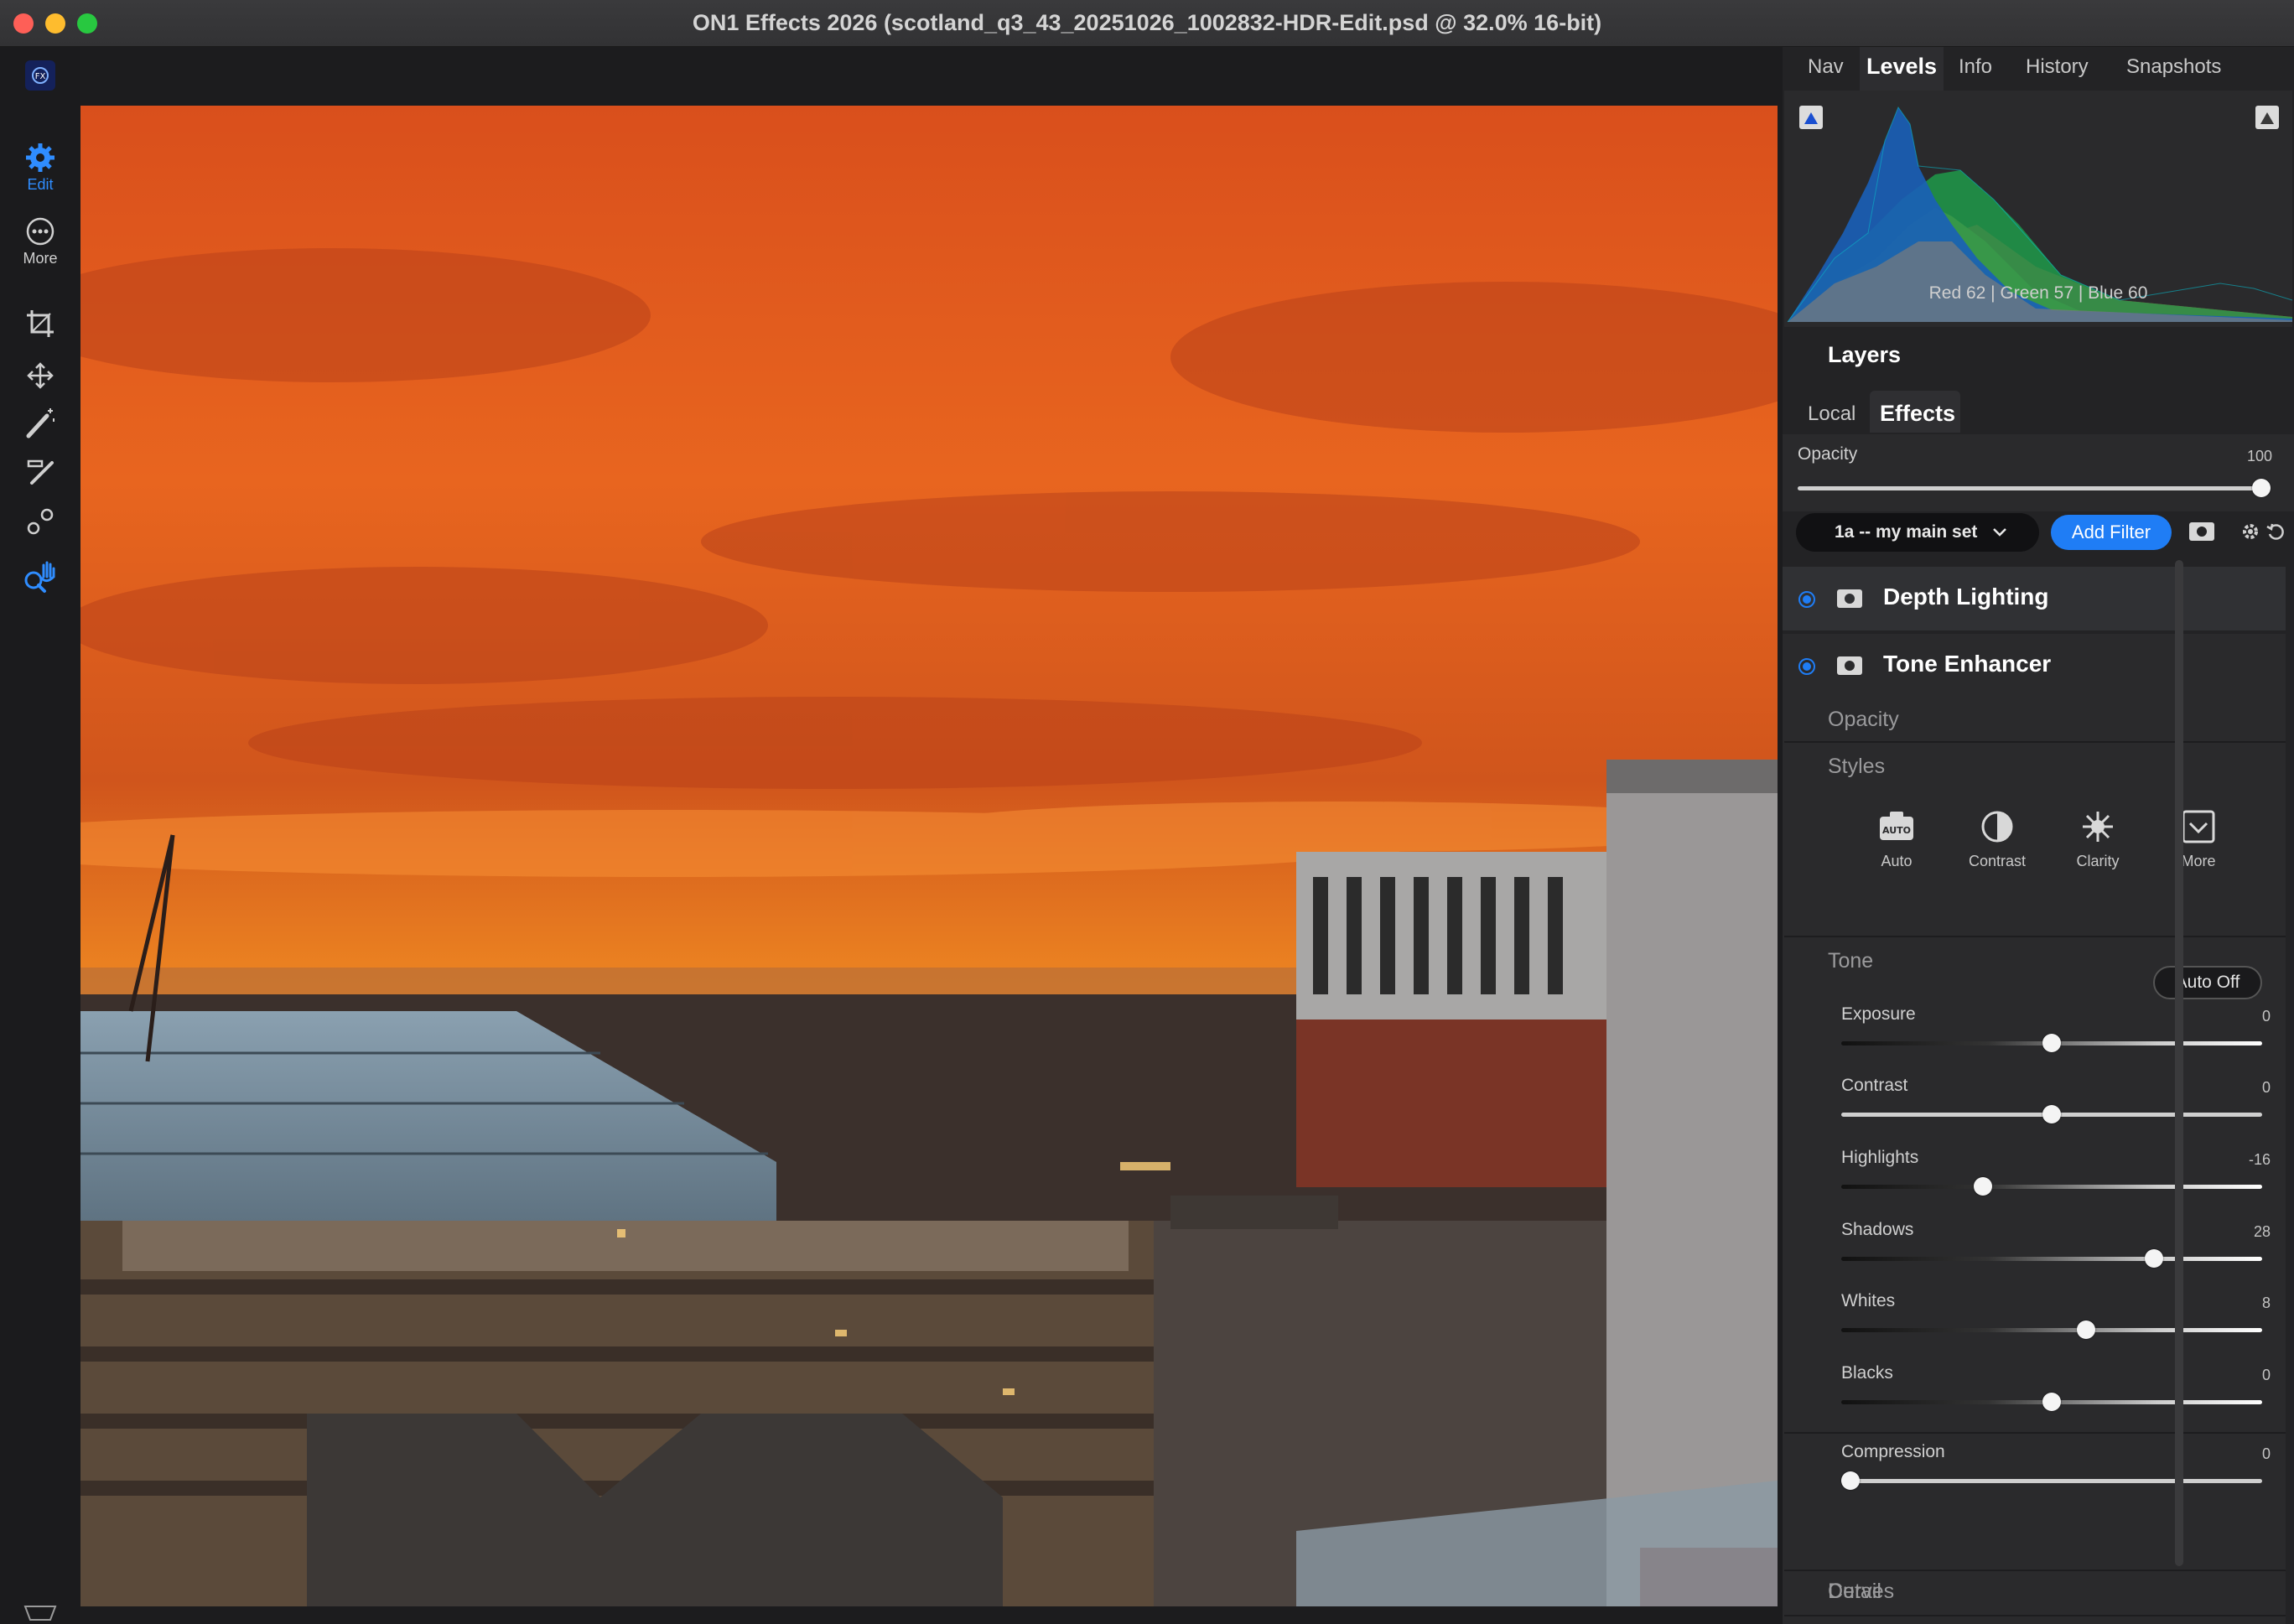 Image resolution: width=2294 pixels, height=1624 pixels. I want to click on tool-more: More, so click(40, 241).